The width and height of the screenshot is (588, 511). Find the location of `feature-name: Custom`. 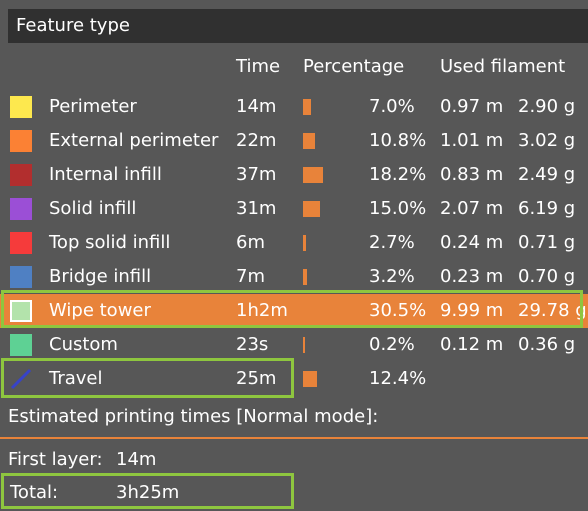

feature-name: Custom is located at coordinates (83, 344).